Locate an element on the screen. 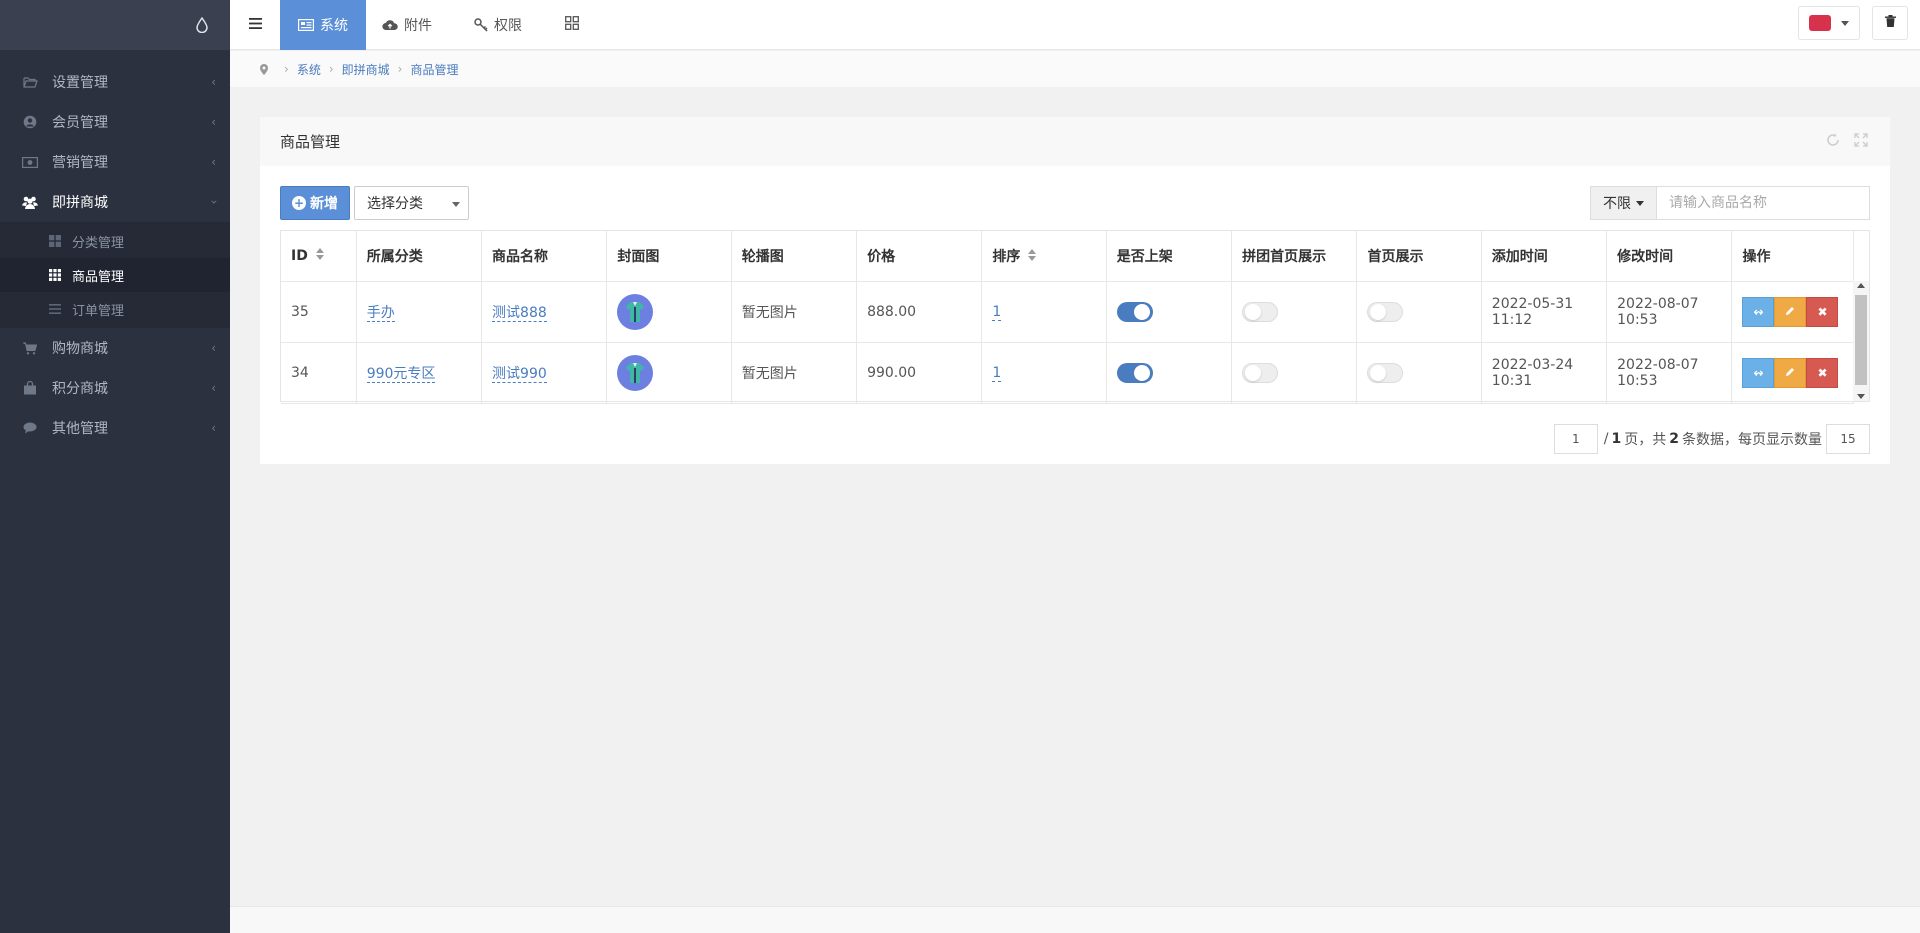 Image resolution: width=1920 pixels, height=933 pixels. page-number-input is located at coordinates (1575, 439).